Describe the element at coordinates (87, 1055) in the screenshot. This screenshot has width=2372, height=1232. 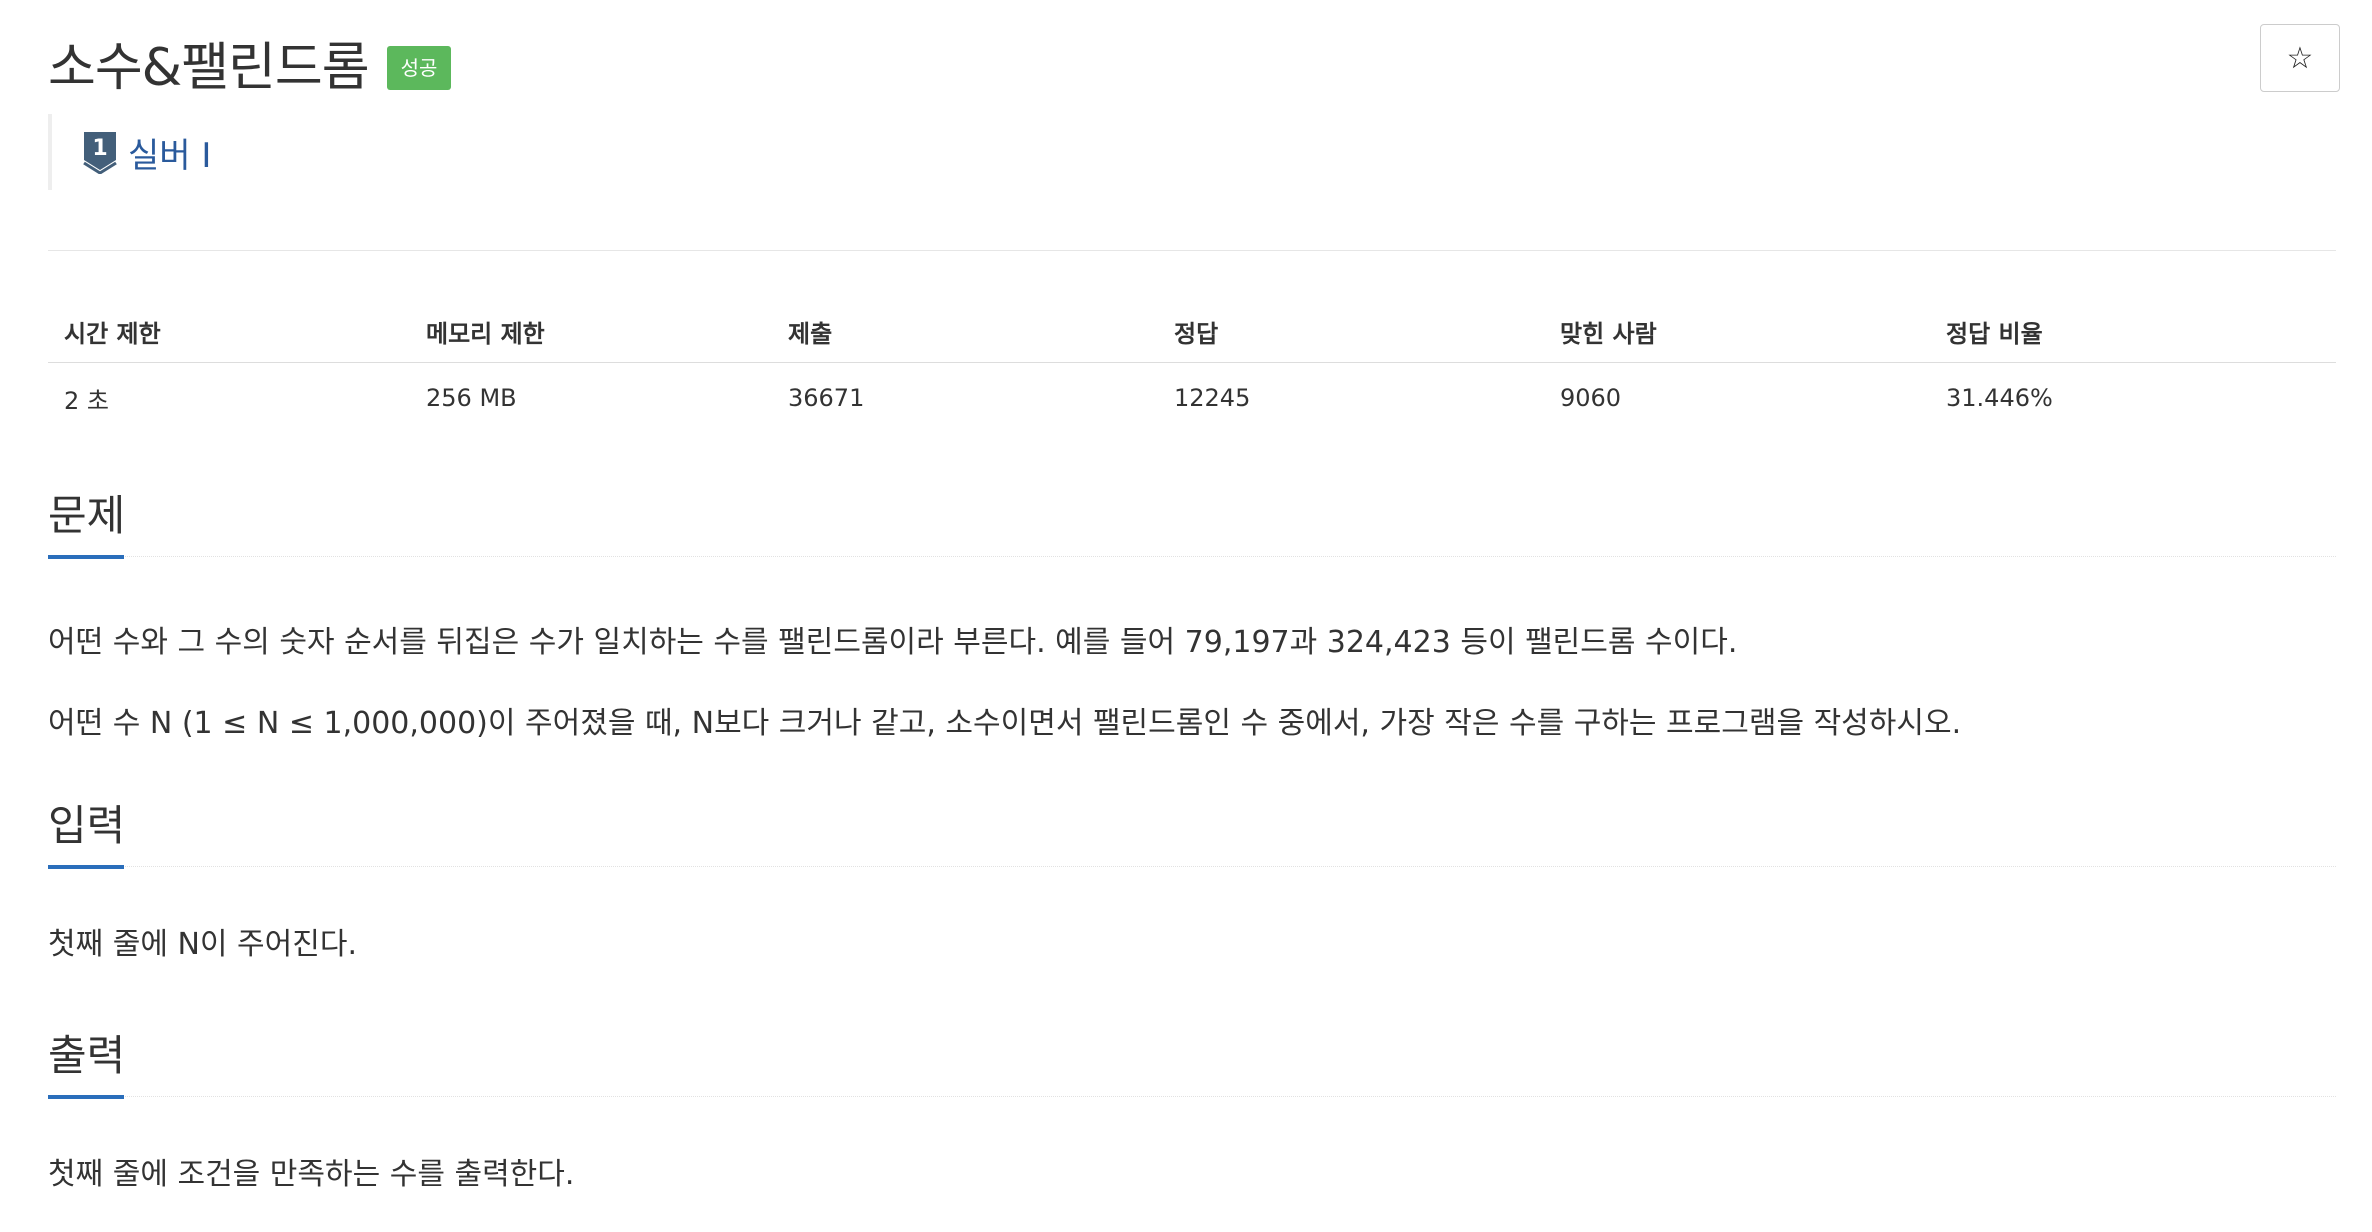
I see `section-title: 출력` at that location.